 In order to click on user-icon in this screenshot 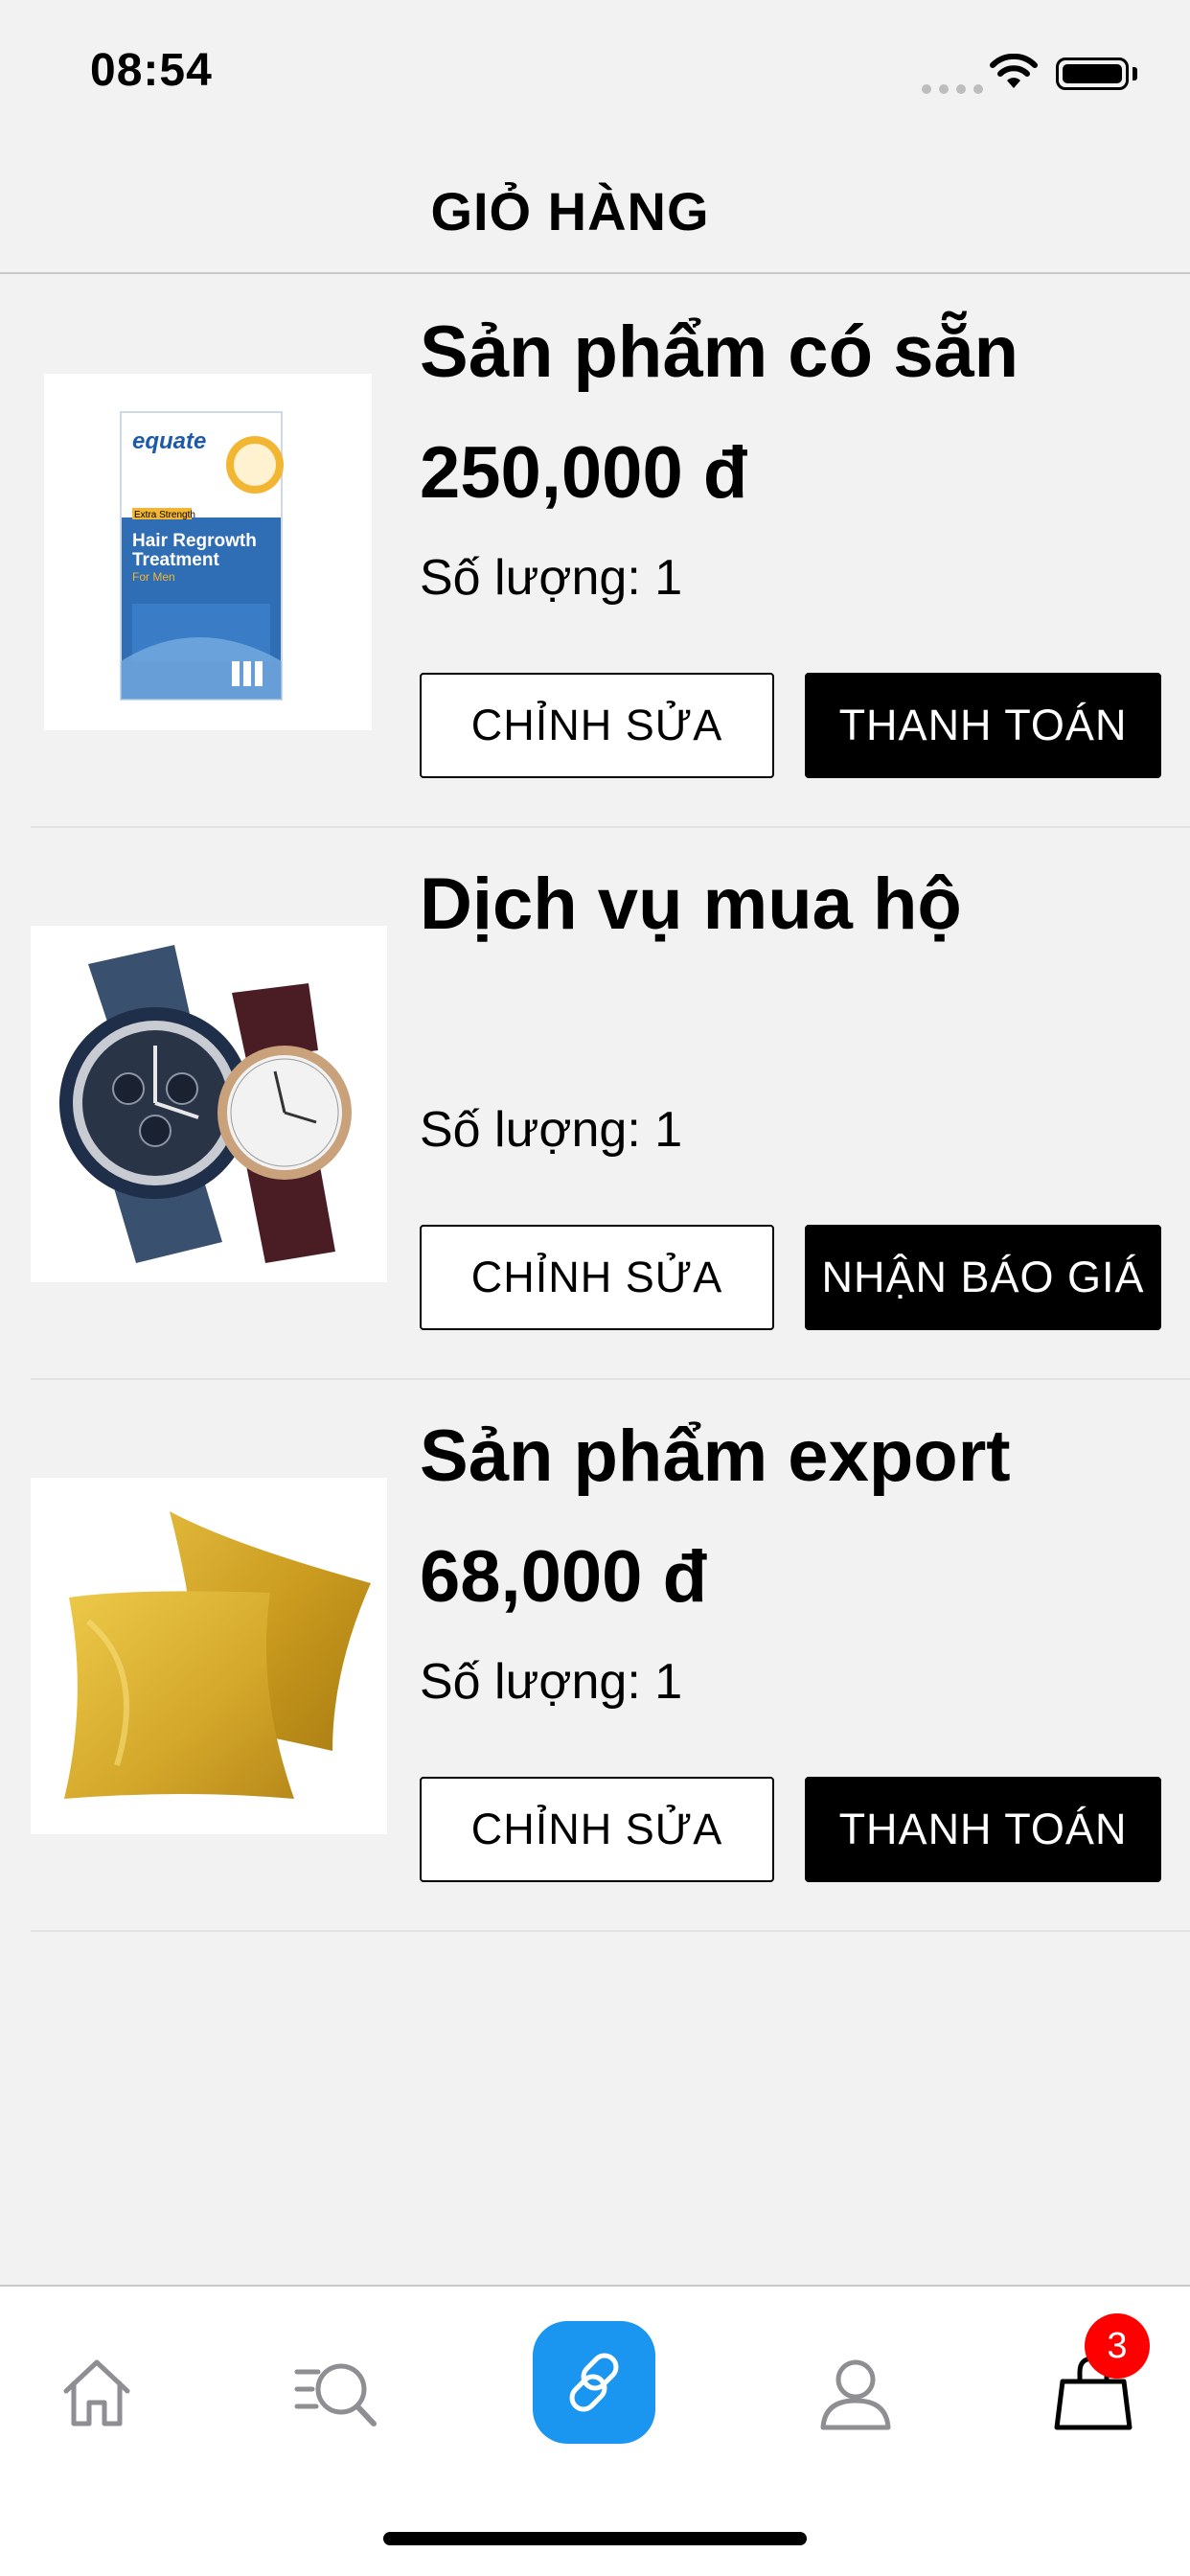, I will do `click(856, 2394)`.